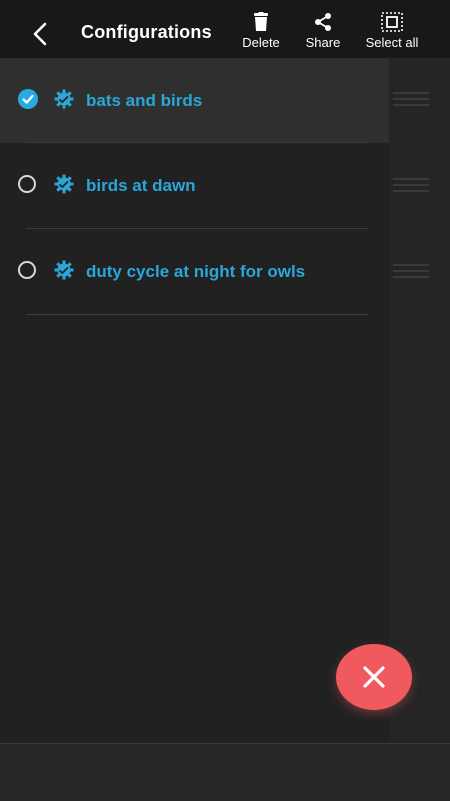  I want to click on bottom-bar, so click(225, 772).